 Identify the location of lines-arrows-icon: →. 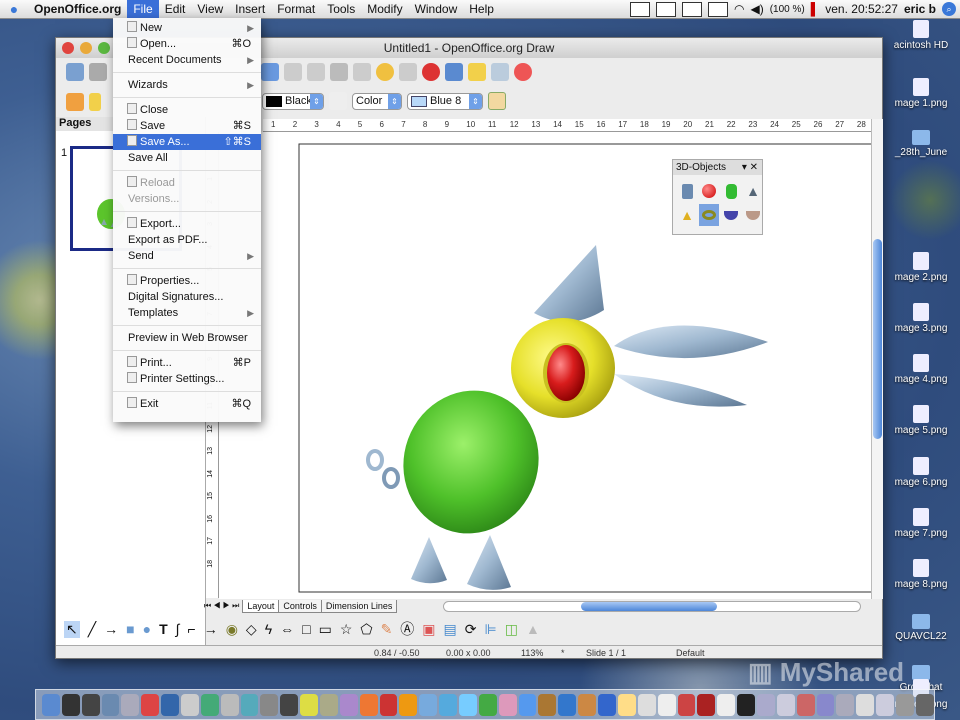
(211, 629).